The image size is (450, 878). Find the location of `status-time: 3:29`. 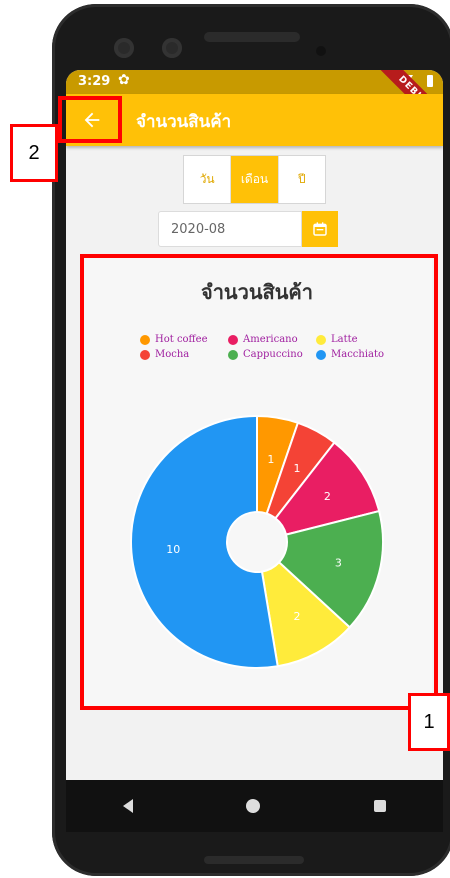

status-time: 3:29 is located at coordinates (94, 81).